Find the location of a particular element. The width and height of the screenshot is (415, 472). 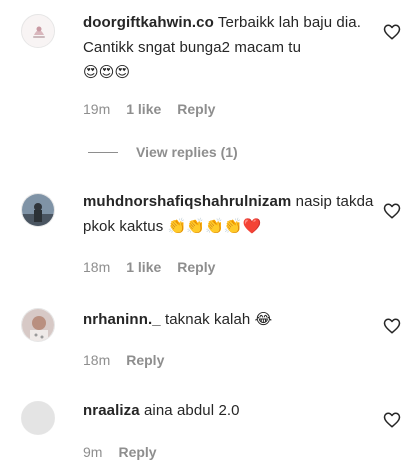

comment-text: nrhaninn._ taknak kalah 😂 is located at coordinates (229, 319).